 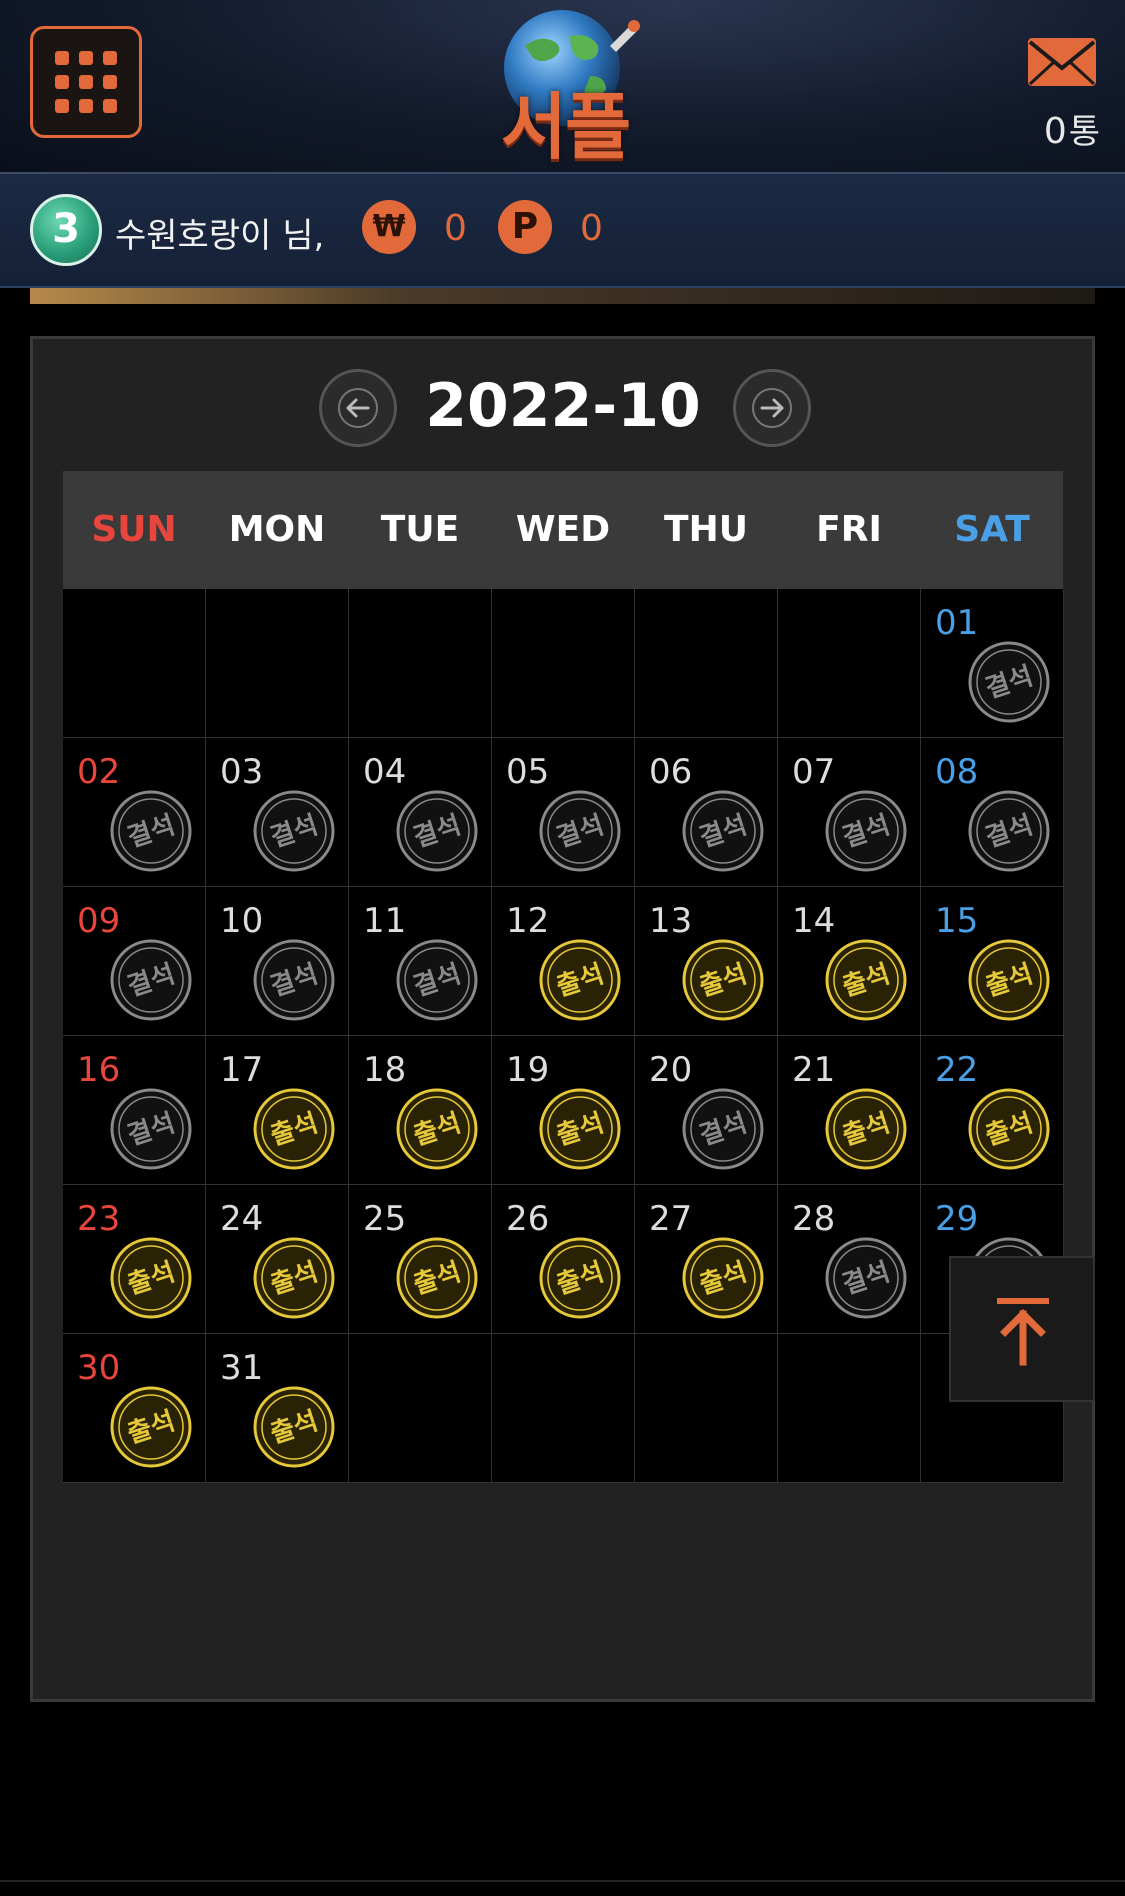 What do you see at coordinates (957, 772) in the screenshot?
I see `day-number: 08` at bounding box center [957, 772].